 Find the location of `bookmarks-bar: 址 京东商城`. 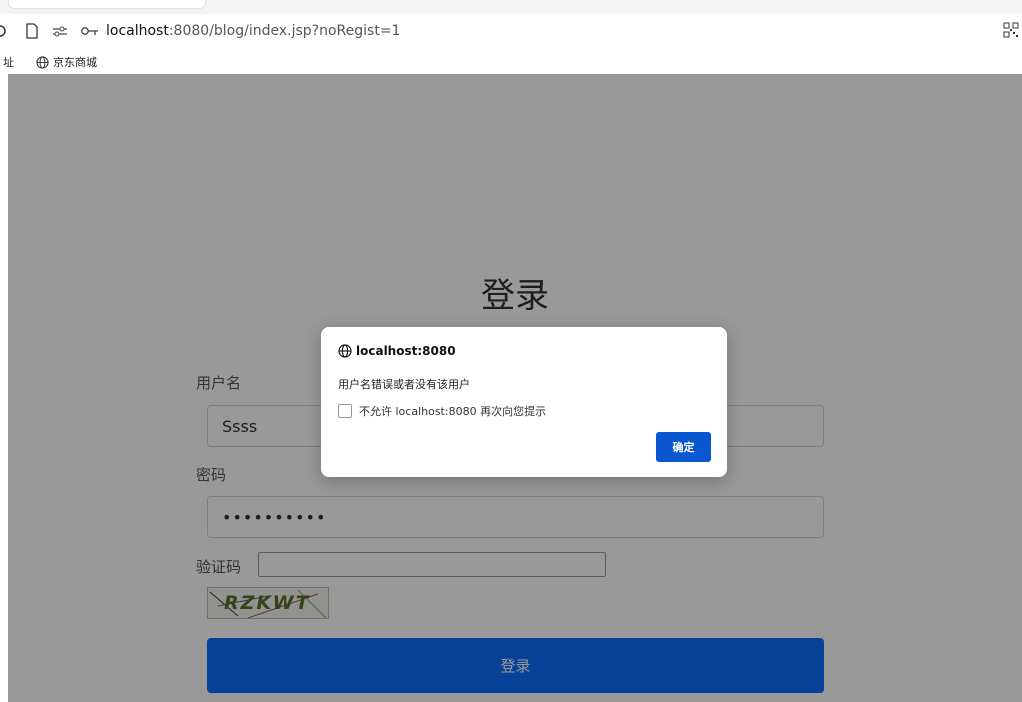

bookmarks-bar: 址 京东商城 is located at coordinates (511, 61).